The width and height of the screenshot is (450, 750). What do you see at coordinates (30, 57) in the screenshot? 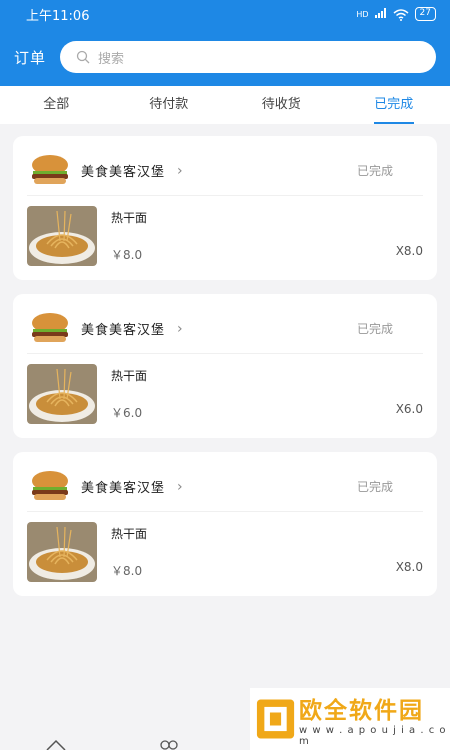
I see `page-title: 订单` at bounding box center [30, 57].